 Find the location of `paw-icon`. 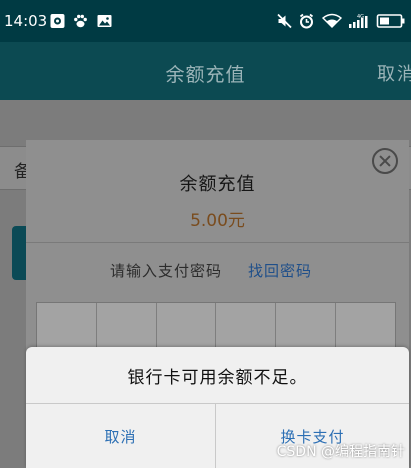

paw-icon is located at coordinates (80, 21).